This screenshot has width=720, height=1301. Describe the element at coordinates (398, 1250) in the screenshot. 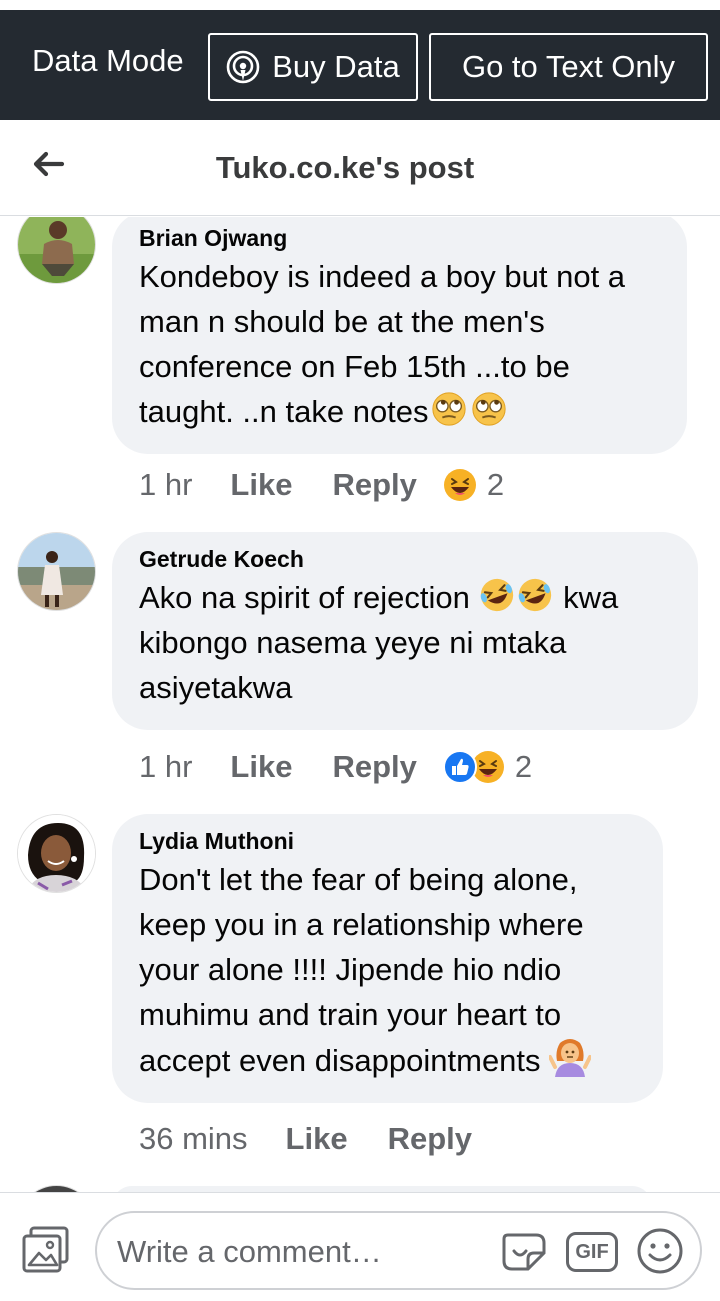

I see `comment-input: Write a comment… GIF` at that location.